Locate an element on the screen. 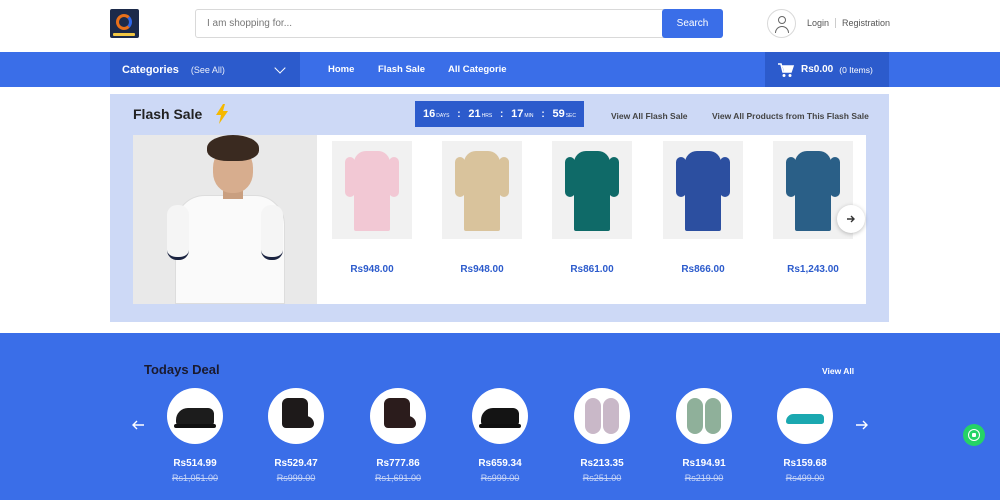 This screenshot has width=1000, height=500. flash-product-card: Rs866.00 is located at coordinates (703, 219).